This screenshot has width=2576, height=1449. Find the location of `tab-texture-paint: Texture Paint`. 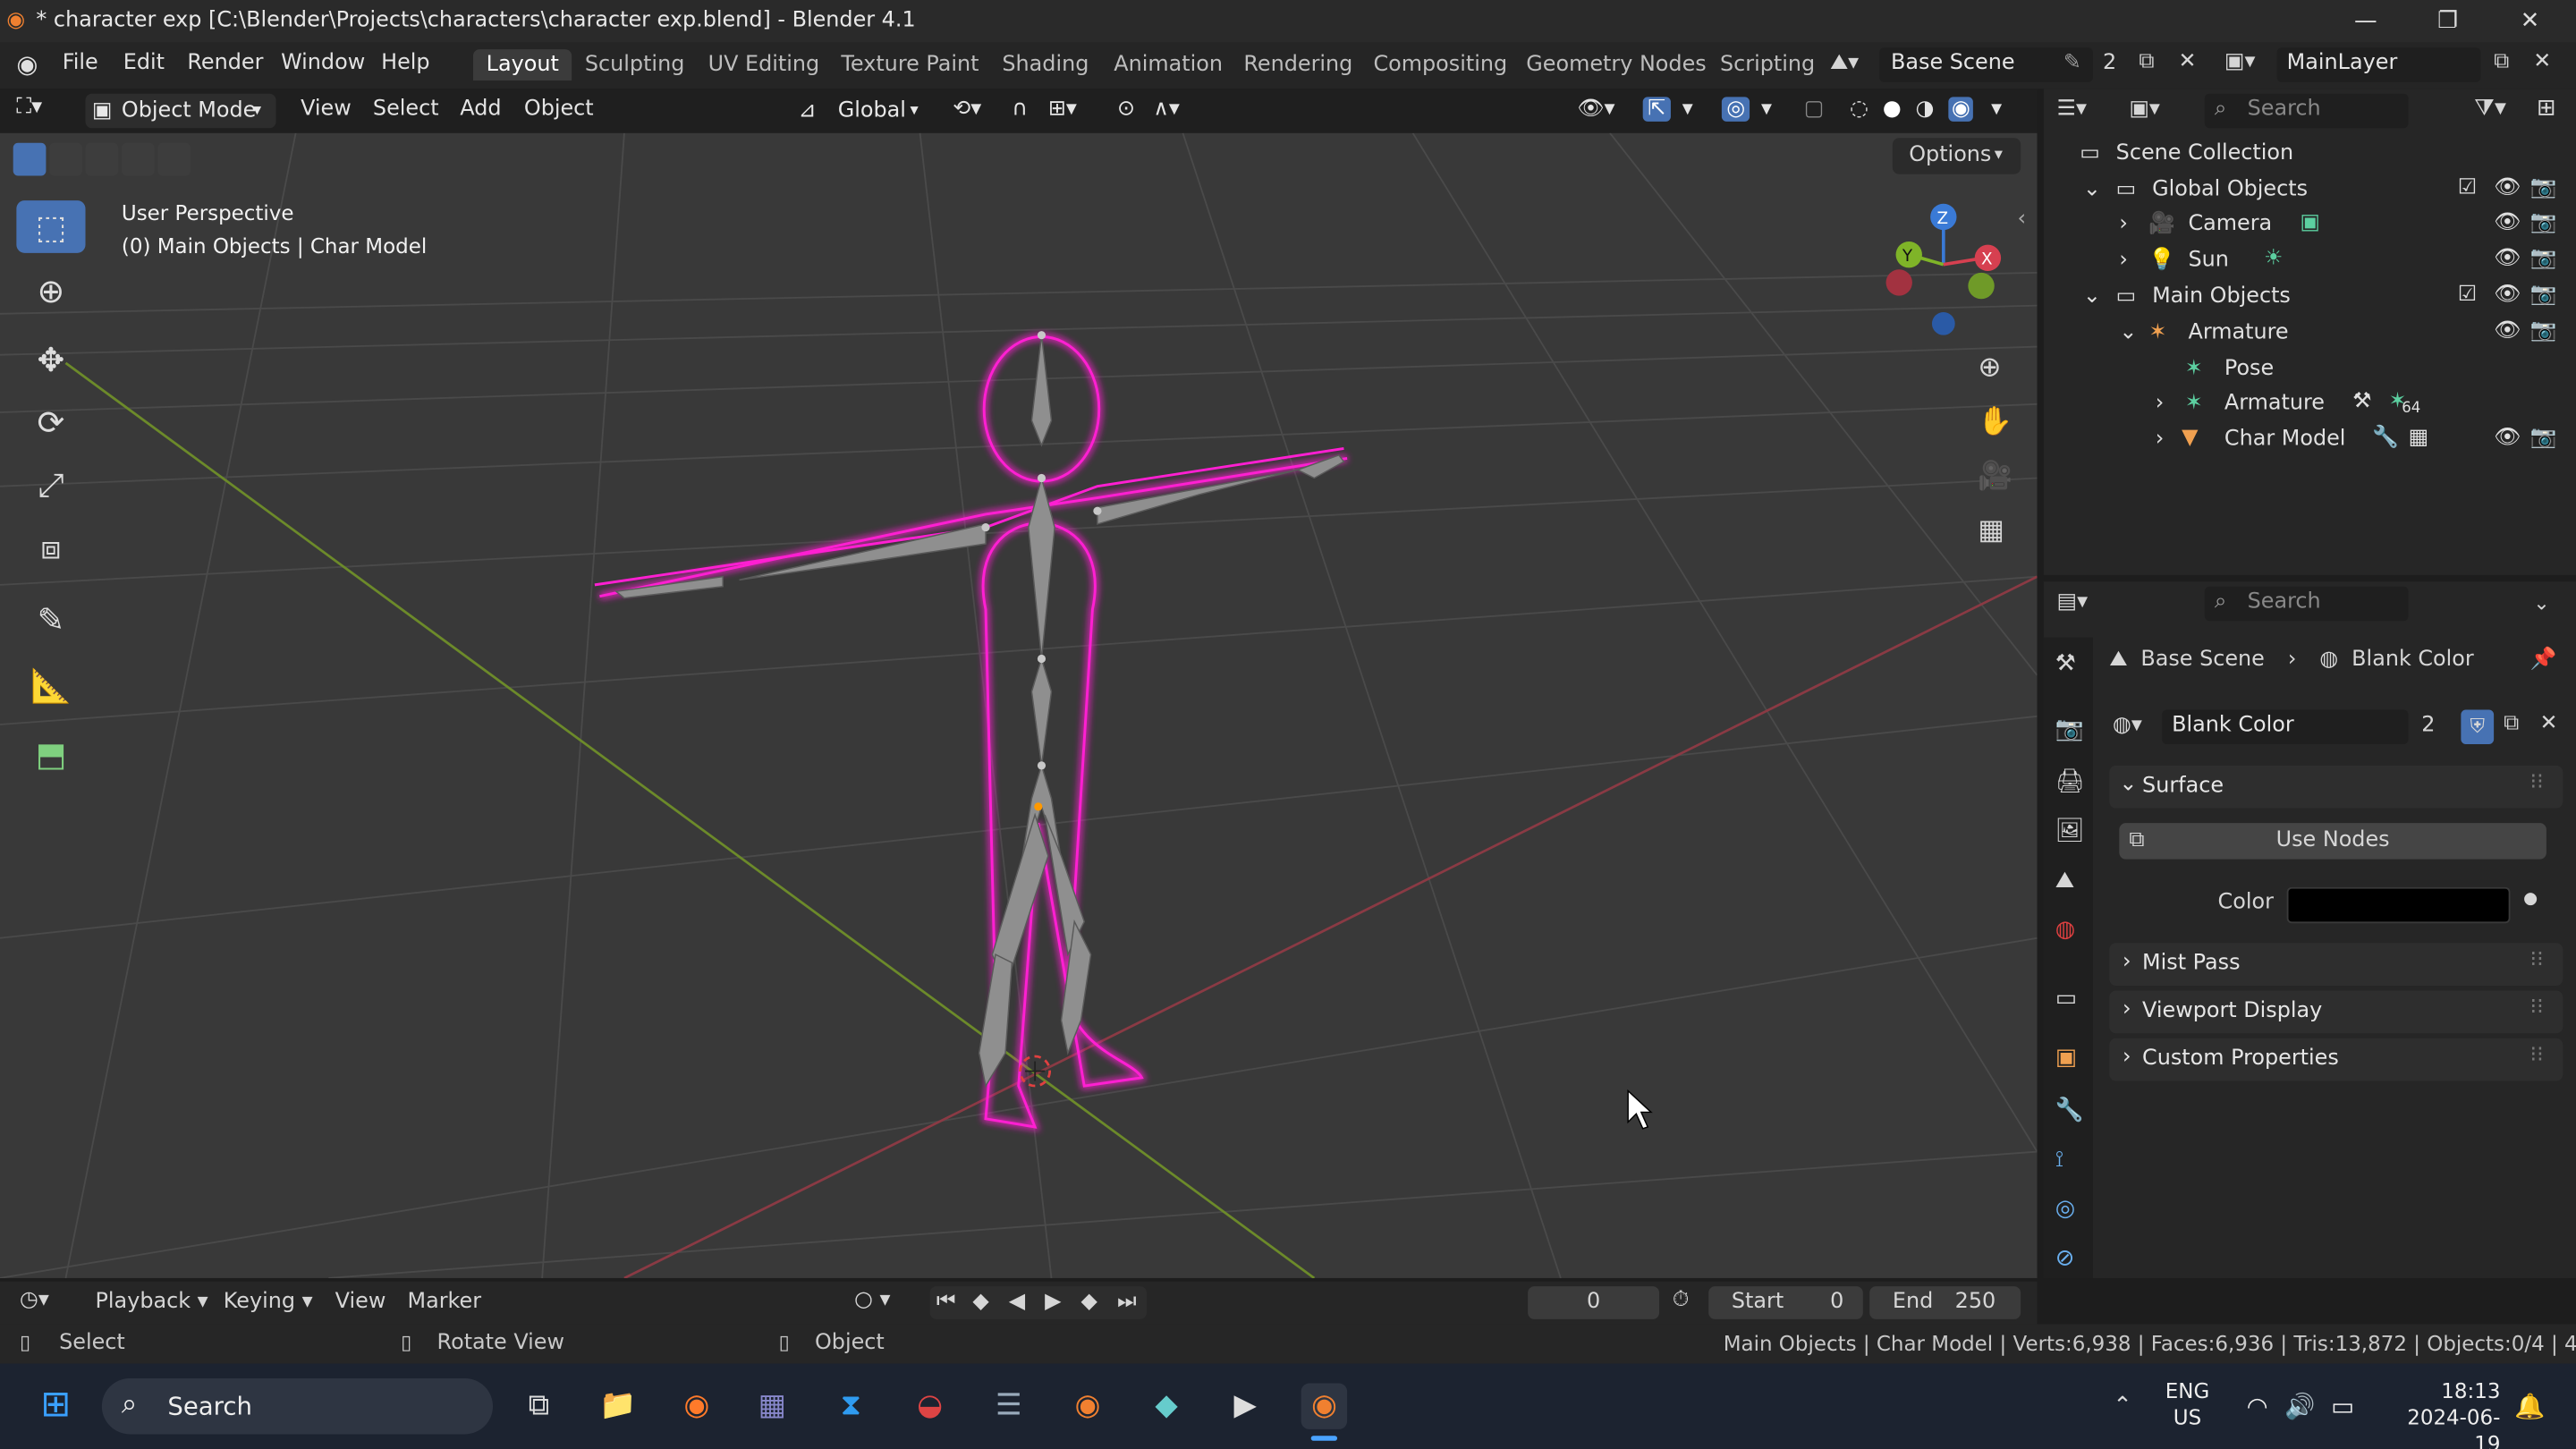

tab-texture-paint: Texture Paint is located at coordinates (910, 65).